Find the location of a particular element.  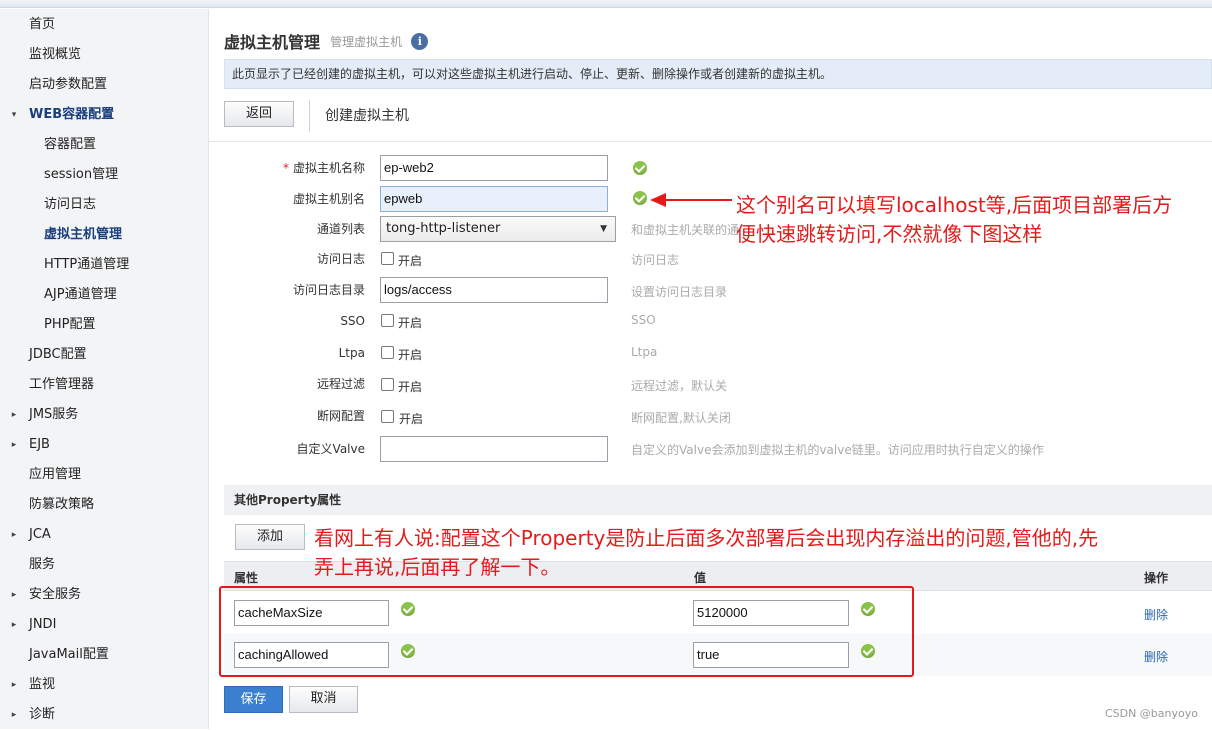

sidebar-item: PHP配置 is located at coordinates (104, 325).